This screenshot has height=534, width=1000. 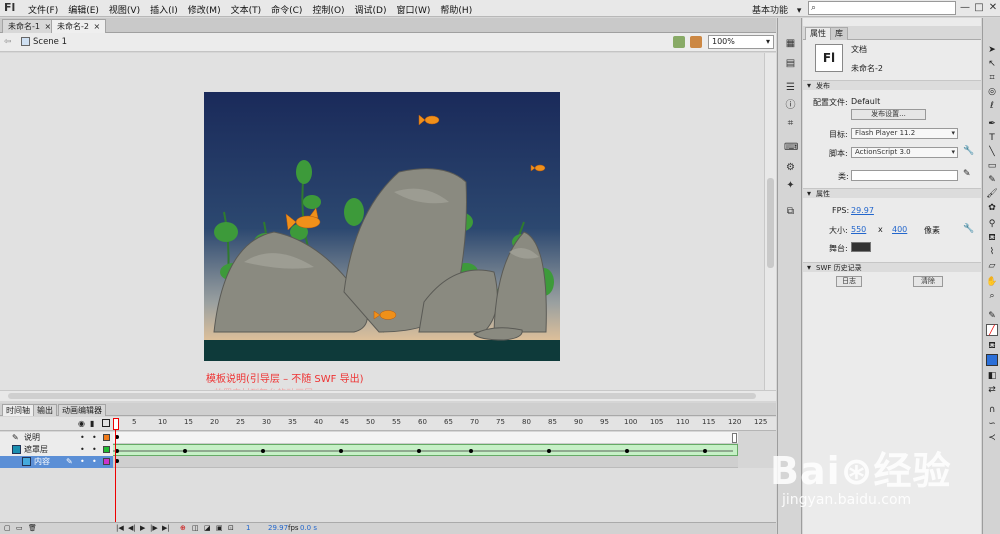 What do you see at coordinates (30, 26) in the screenshot?
I see `doc-tab-1: 未命名-1 ×` at bounding box center [30, 26].